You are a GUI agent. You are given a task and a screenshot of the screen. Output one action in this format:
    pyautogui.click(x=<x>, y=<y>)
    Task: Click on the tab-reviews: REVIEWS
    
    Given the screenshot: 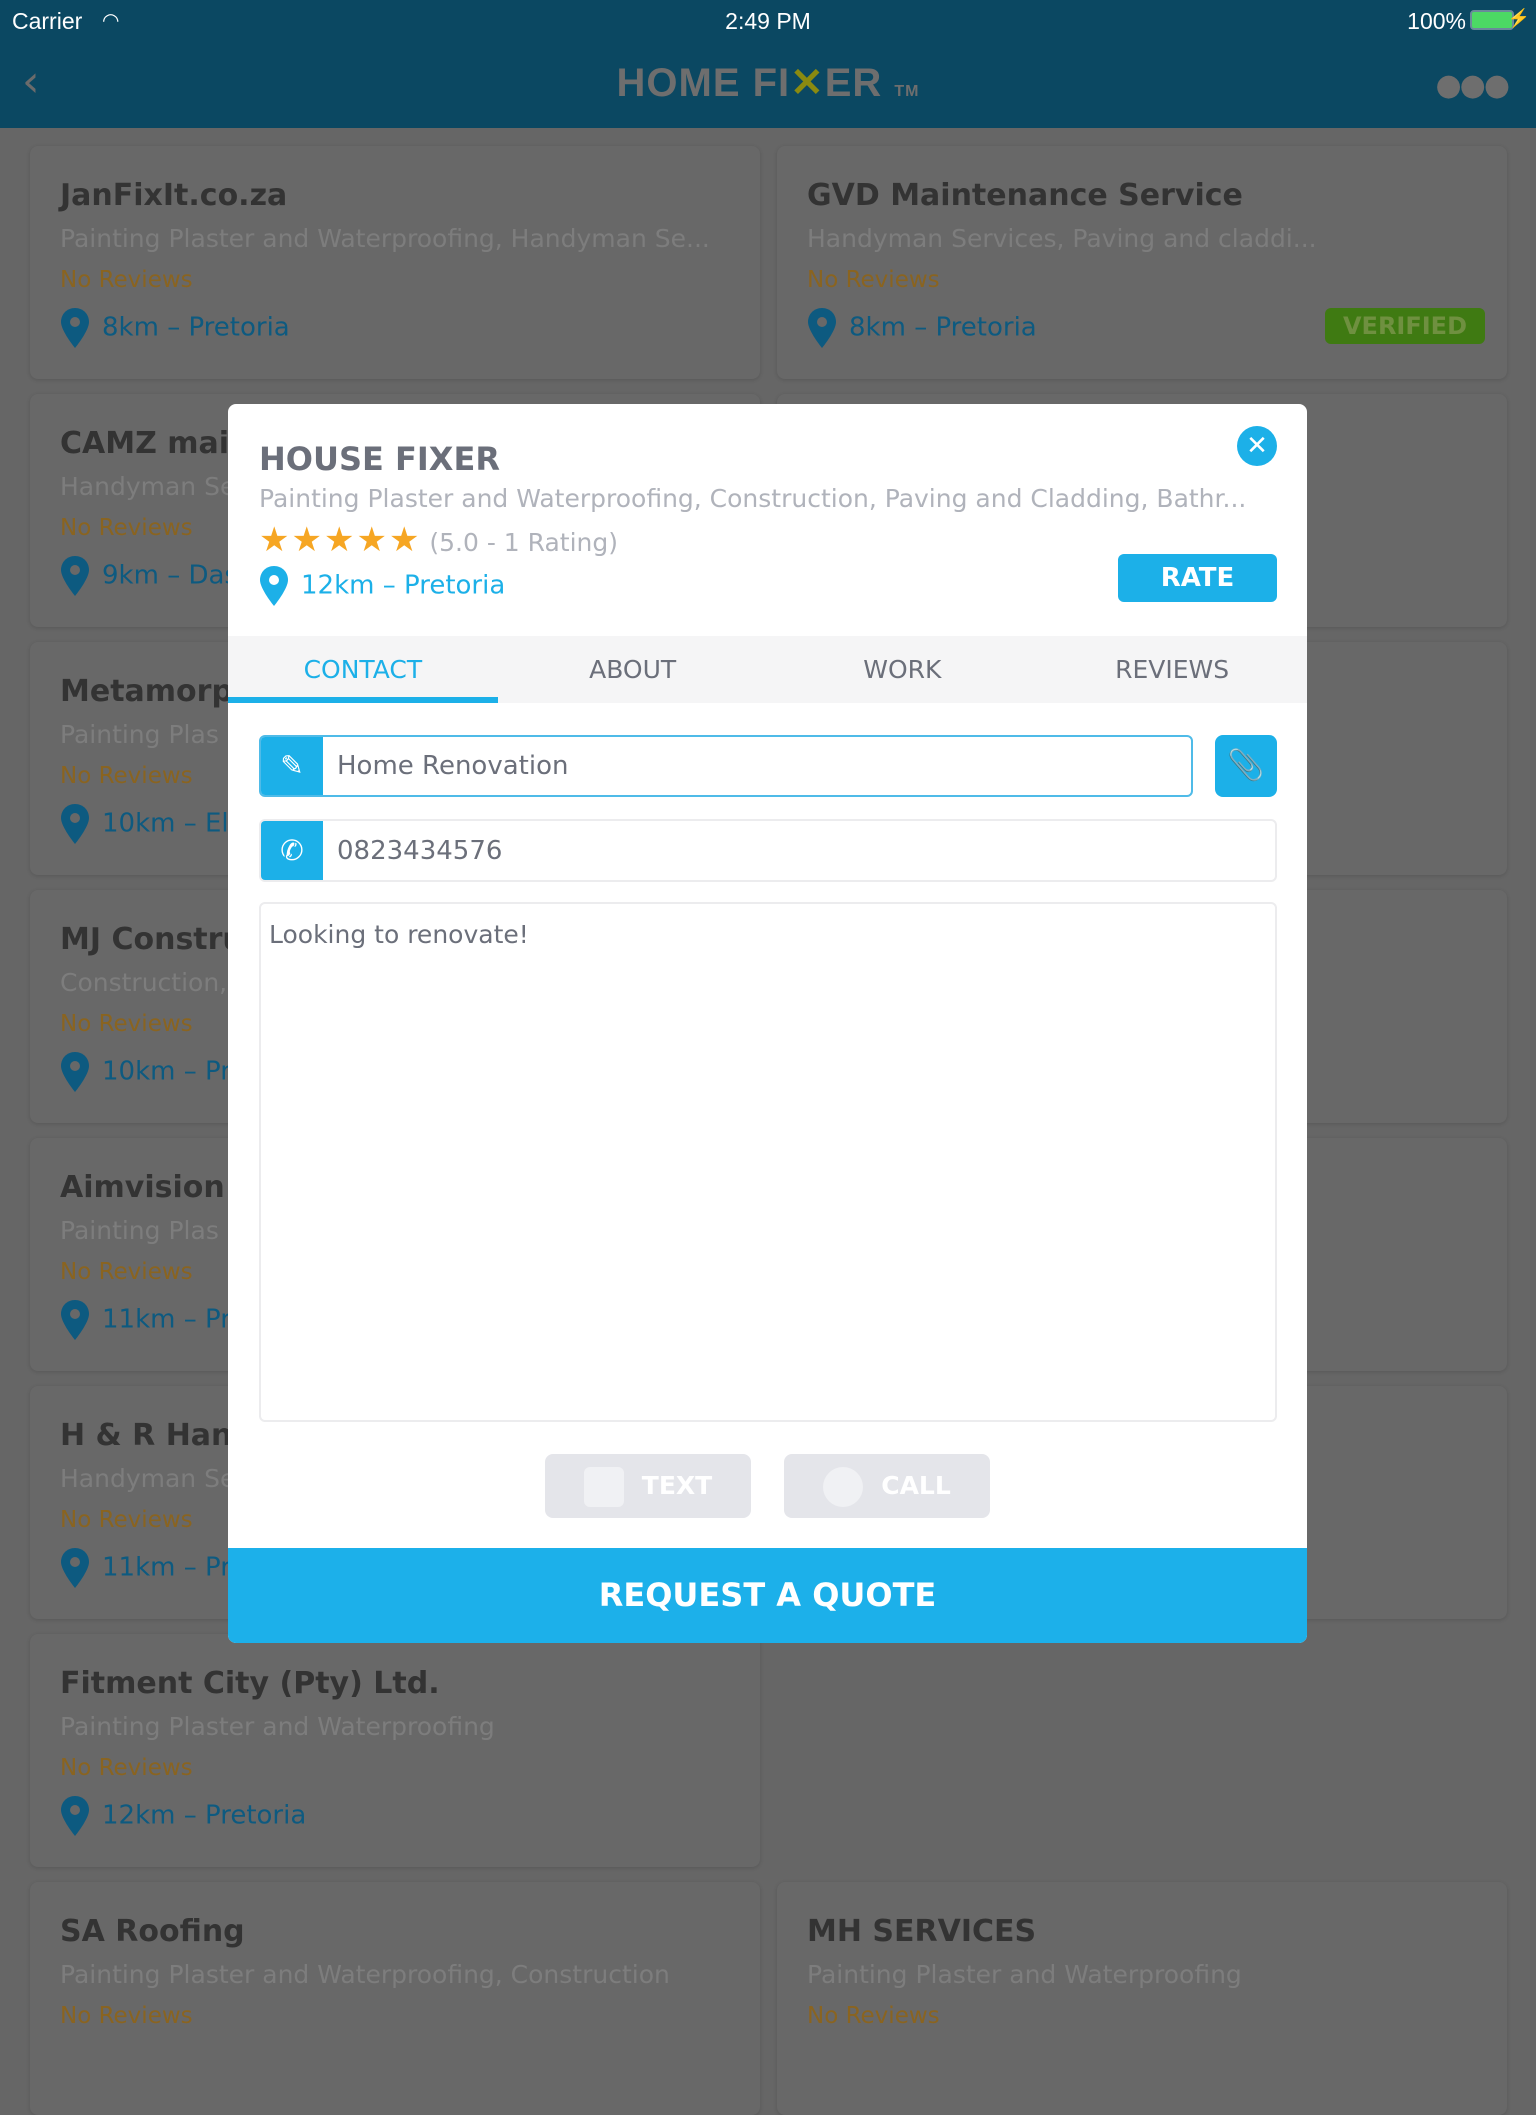 What is the action you would take?
    pyautogui.click(x=1172, y=669)
    